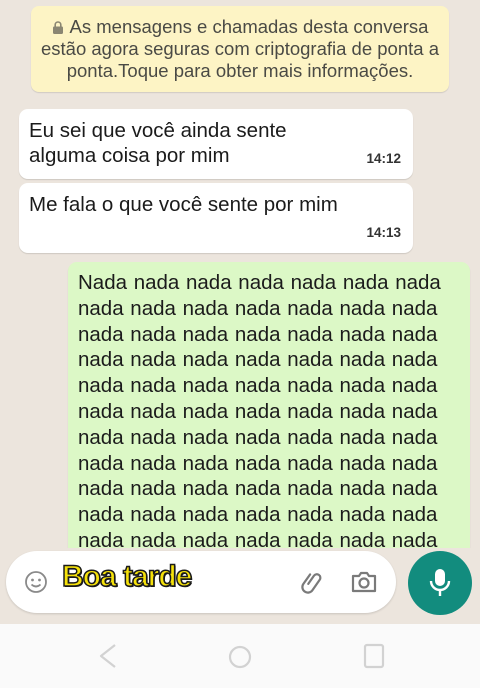 The height and width of the screenshot is (688, 480). I want to click on back-icon, so click(108, 658).